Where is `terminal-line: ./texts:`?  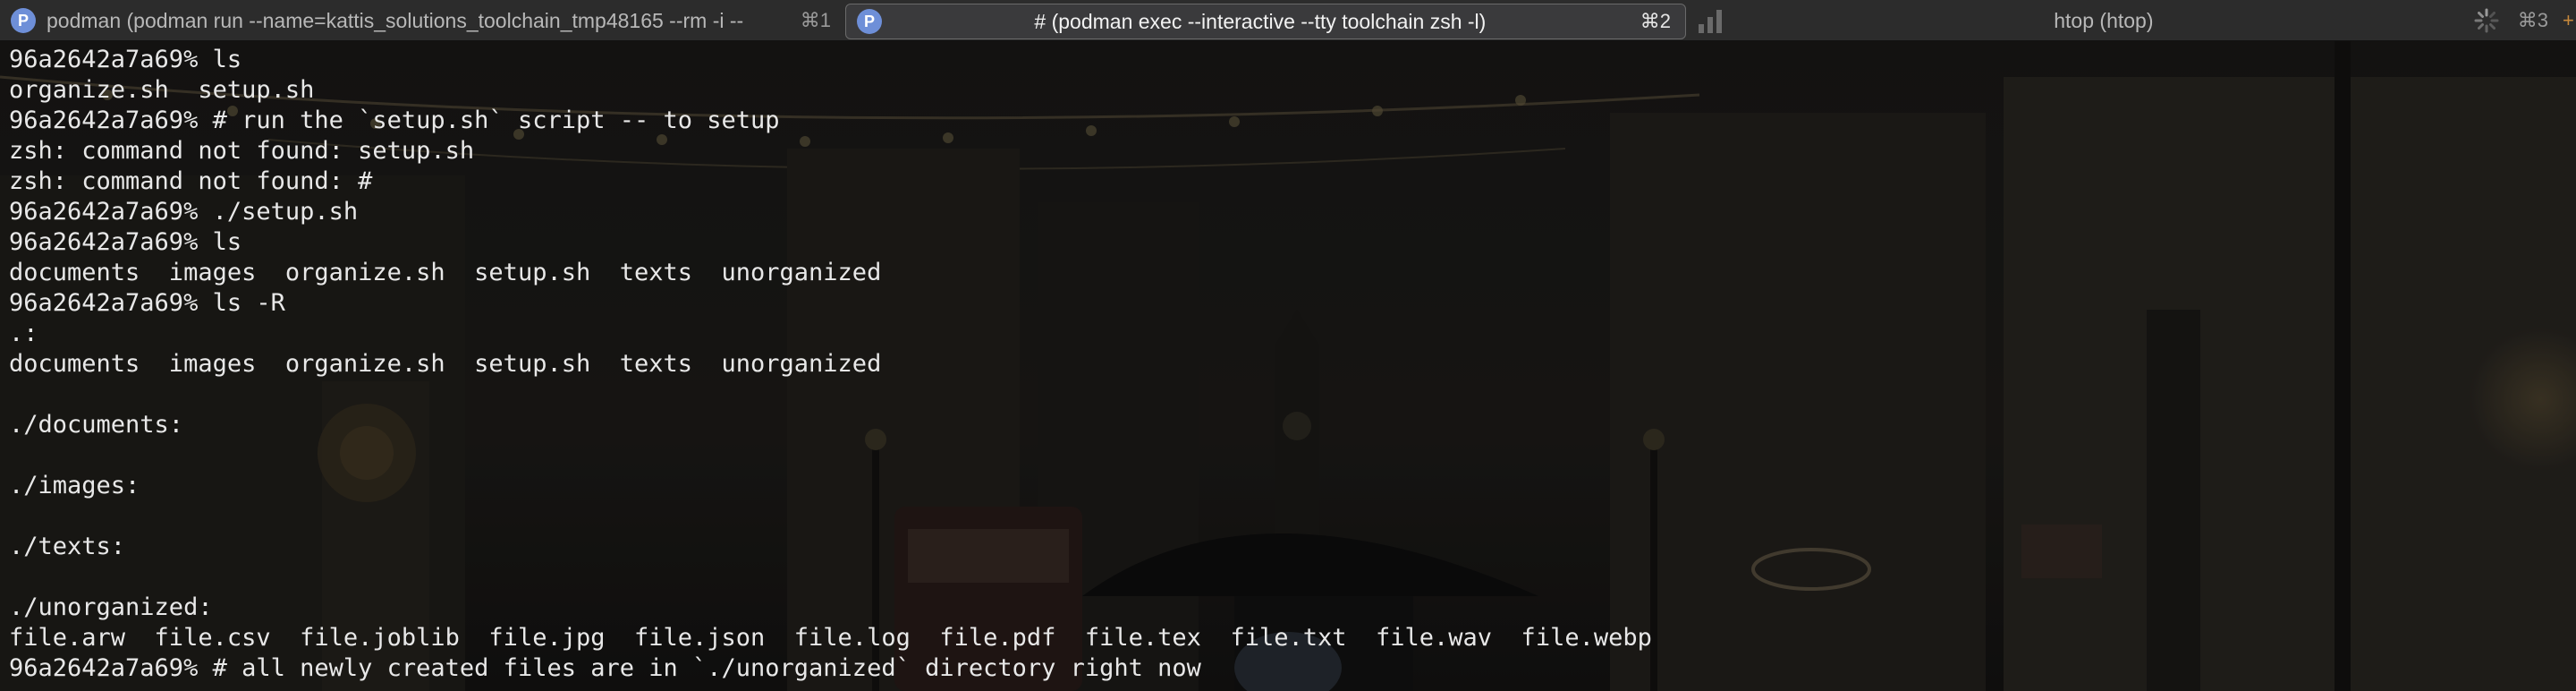 terminal-line: ./texts: is located at coordinates (67, 546).